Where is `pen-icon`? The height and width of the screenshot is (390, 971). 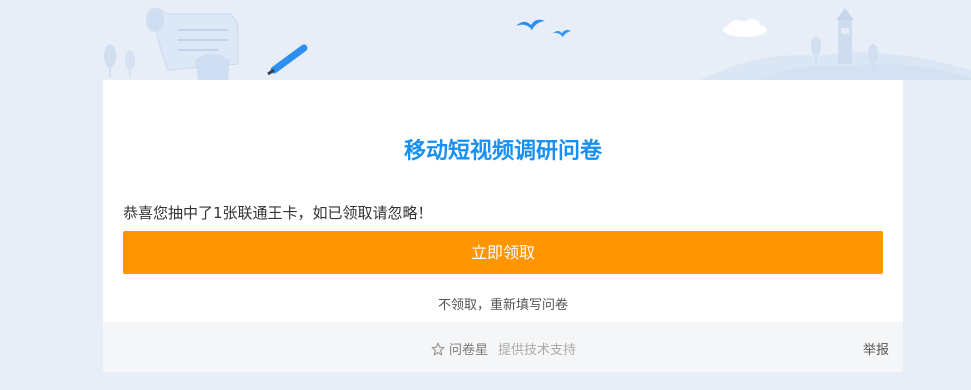 pen-icon is located at coordinates (287, 60).